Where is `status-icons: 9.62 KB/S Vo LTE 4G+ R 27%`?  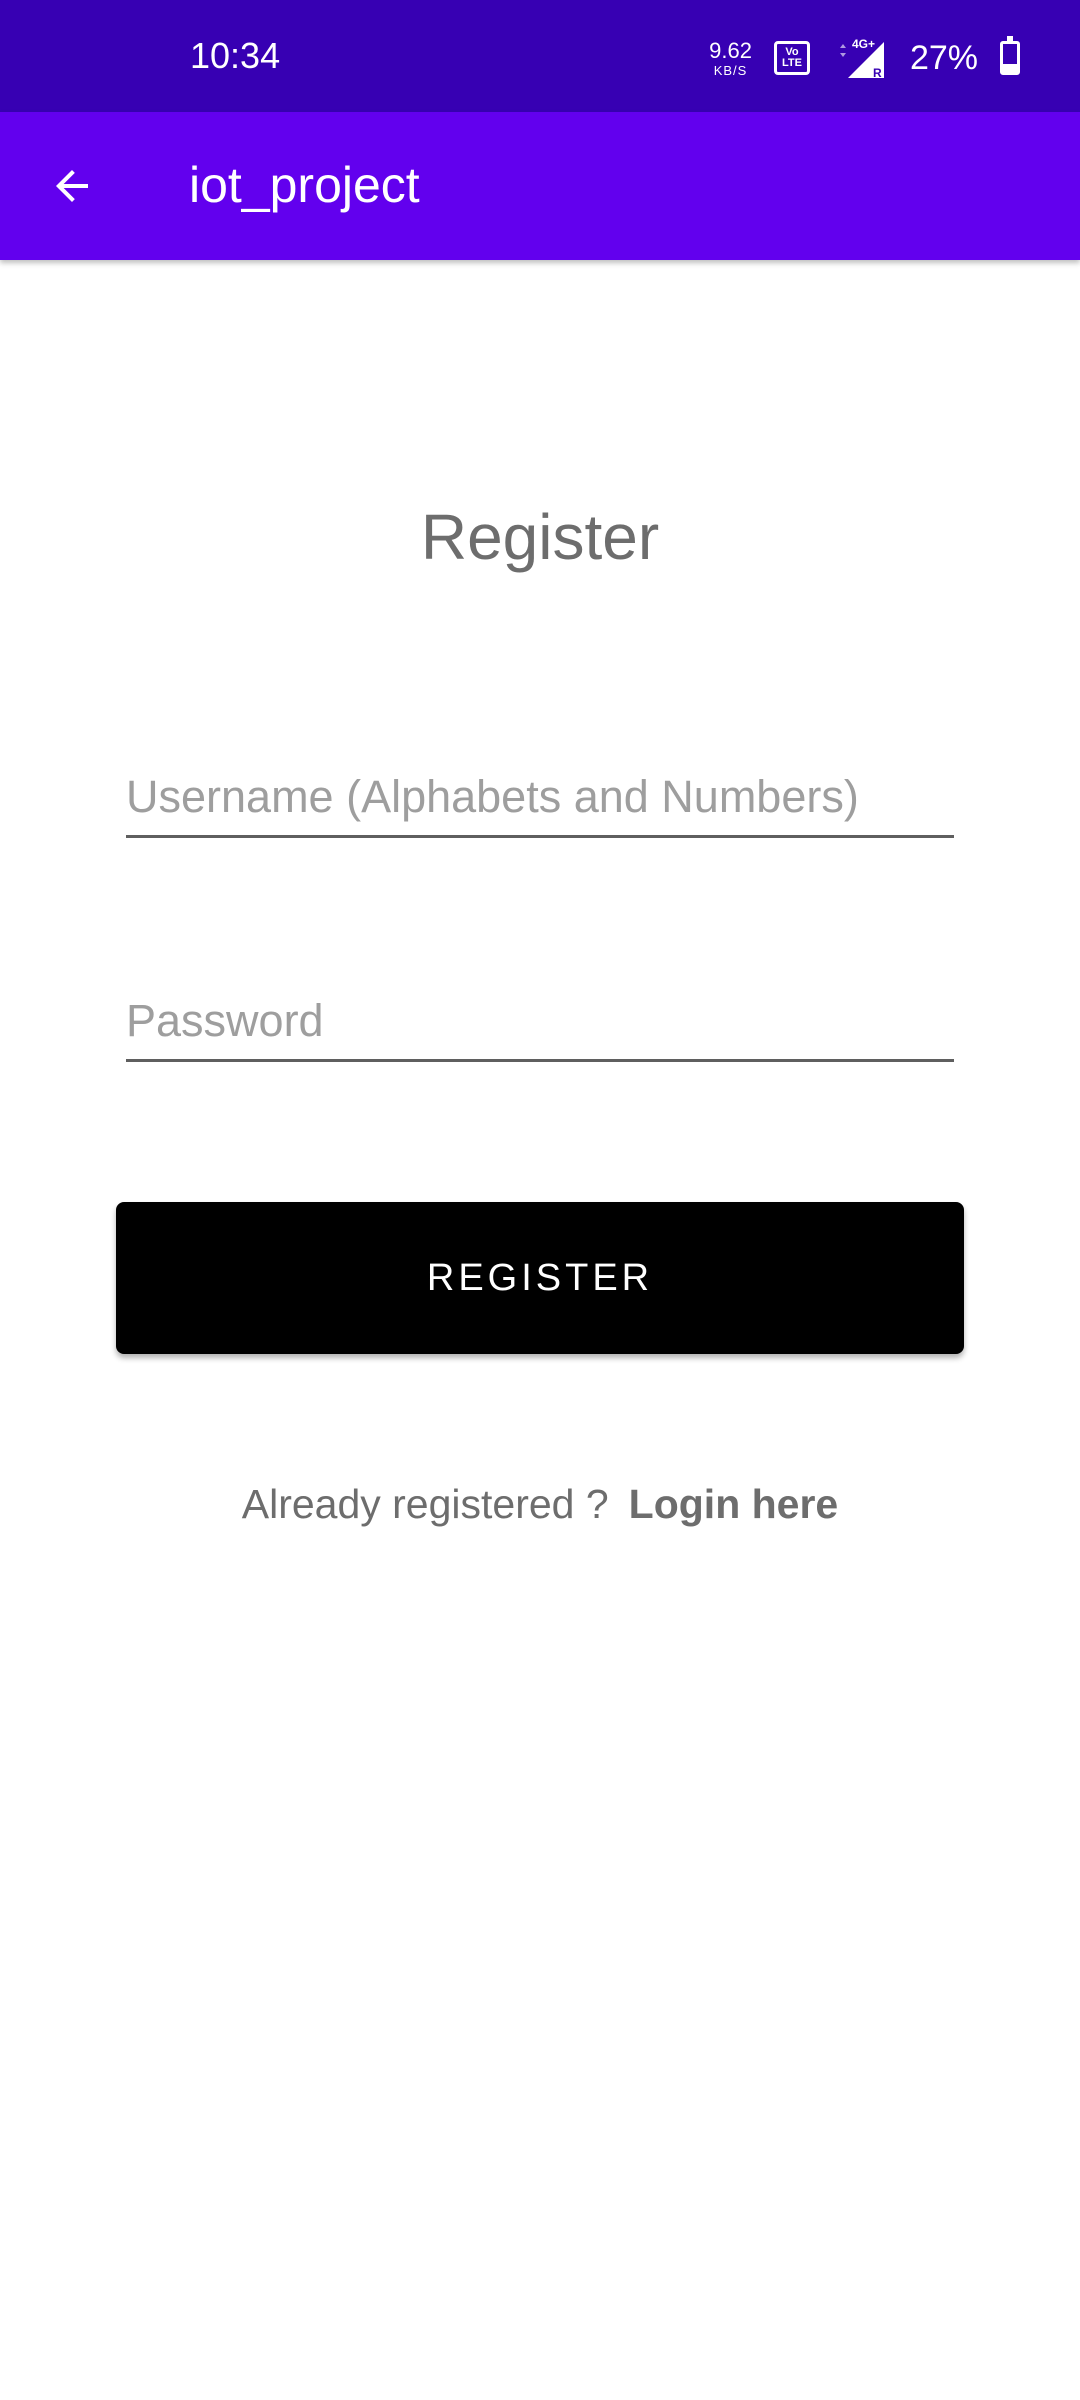 status-icons: 9.62 KB/S Vo LTE 4G+ R 27% is located at coordinates (864, 58).